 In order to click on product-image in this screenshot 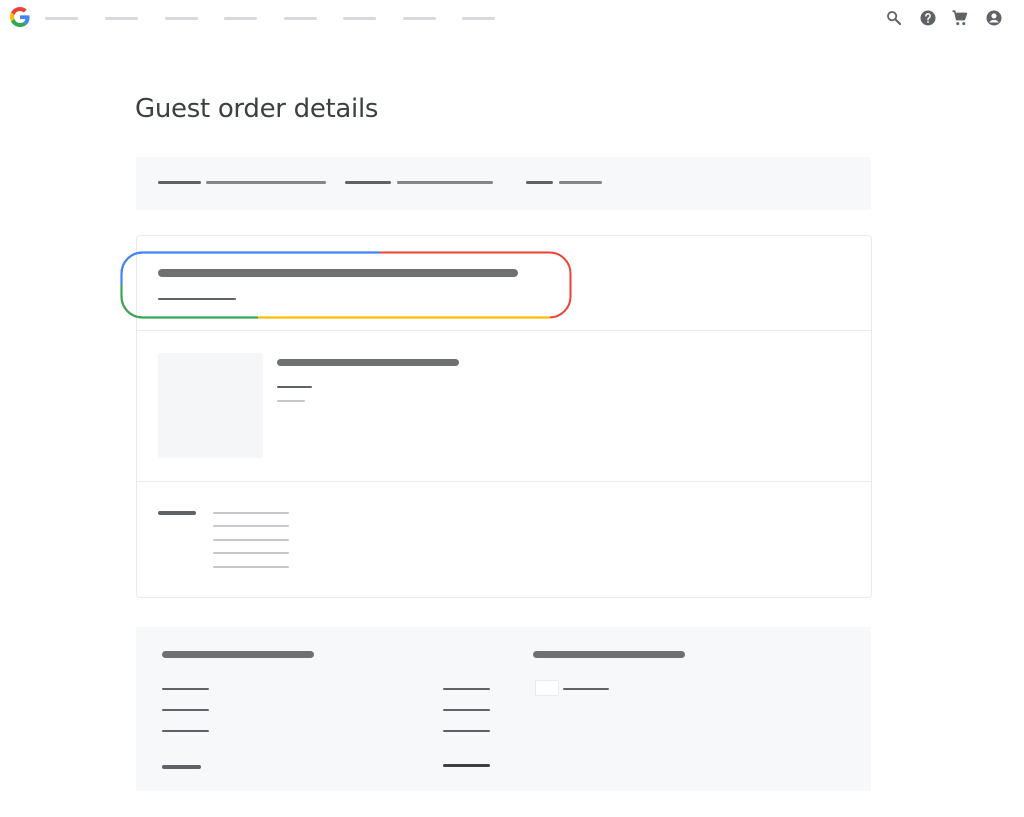, I will do `click(210, 405)`.